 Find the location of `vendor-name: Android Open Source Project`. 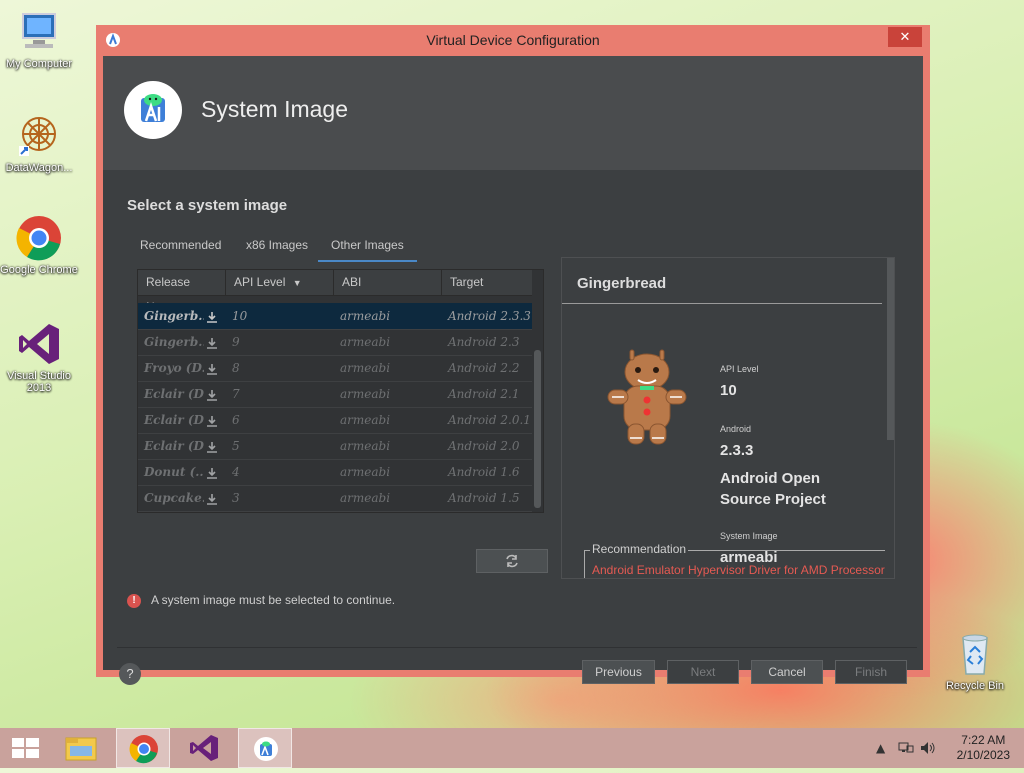

vendor-name: Android Open Source Project is located at coordinates (773, 489).